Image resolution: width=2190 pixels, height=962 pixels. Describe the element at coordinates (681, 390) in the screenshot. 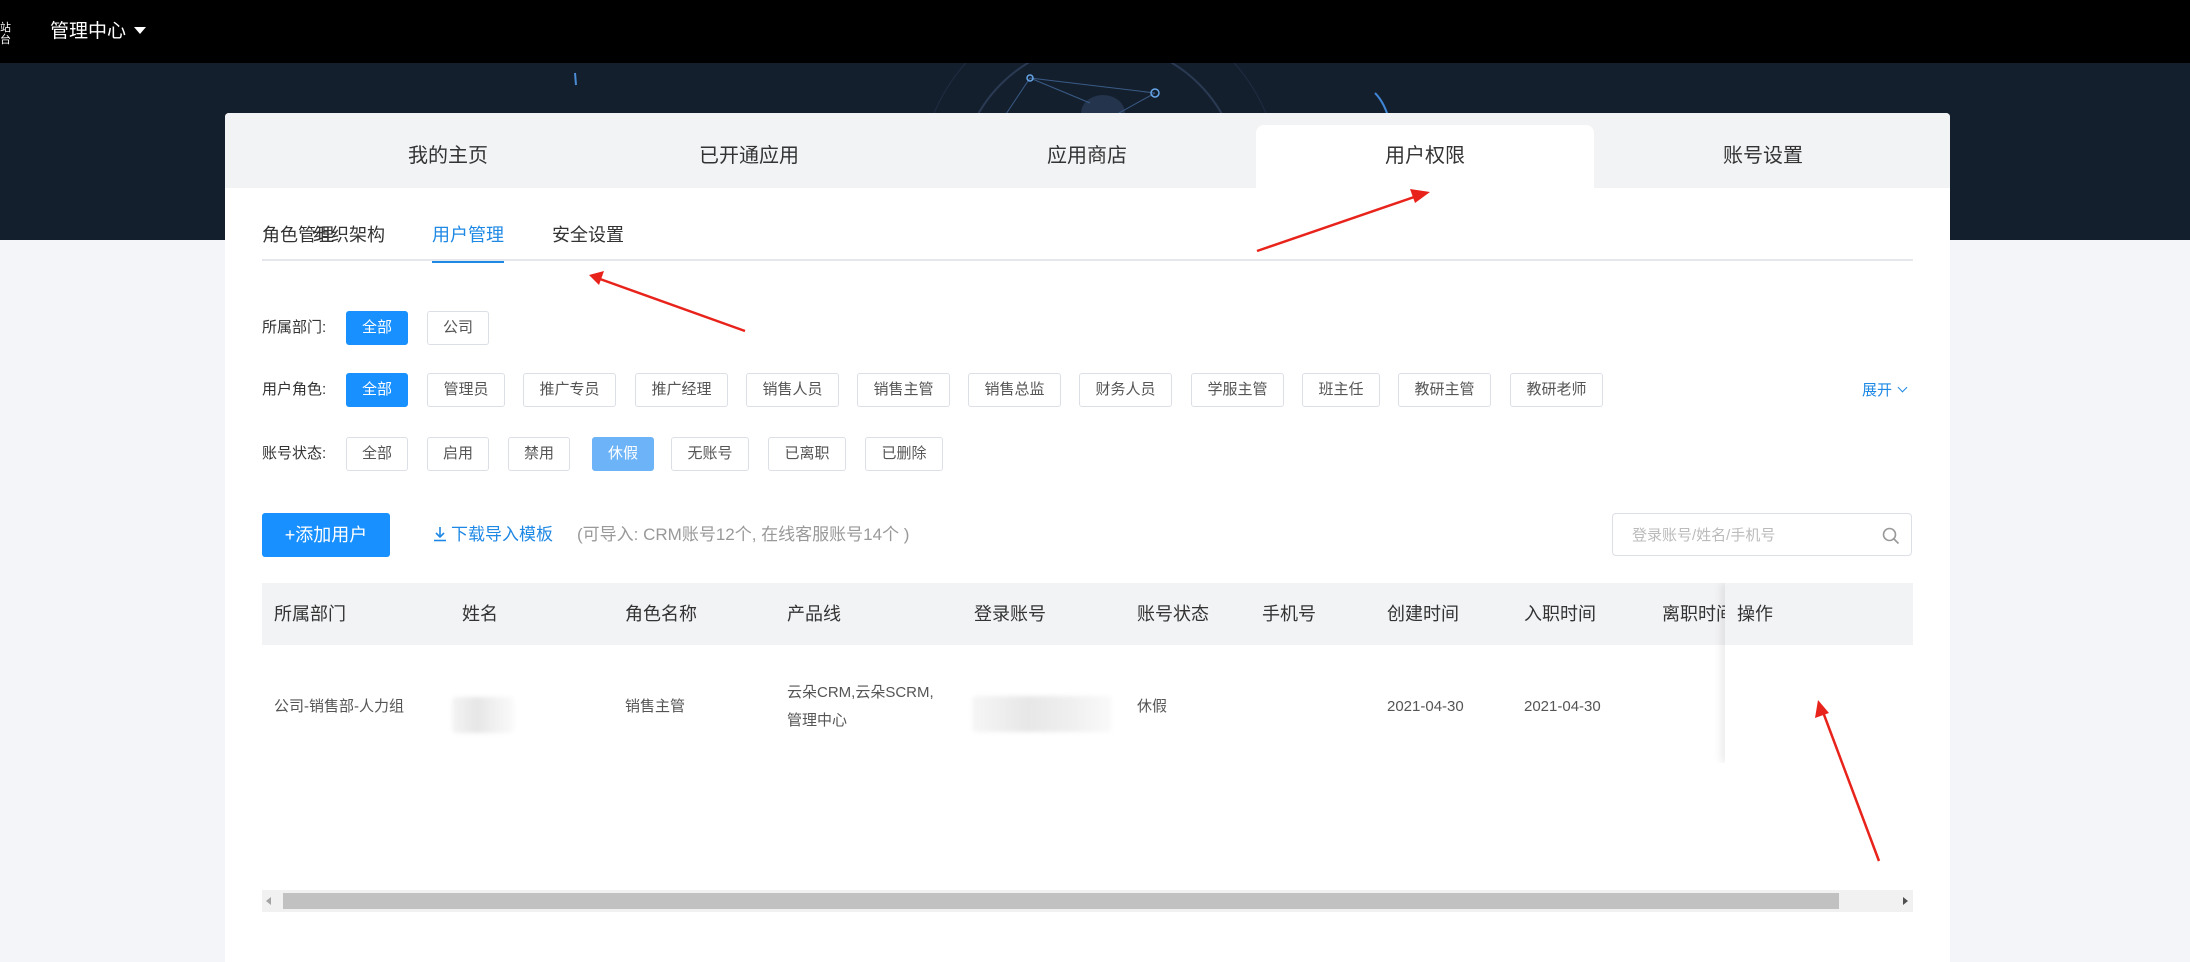

I see `role-option-promotion-manager: 推广经理` at that location.